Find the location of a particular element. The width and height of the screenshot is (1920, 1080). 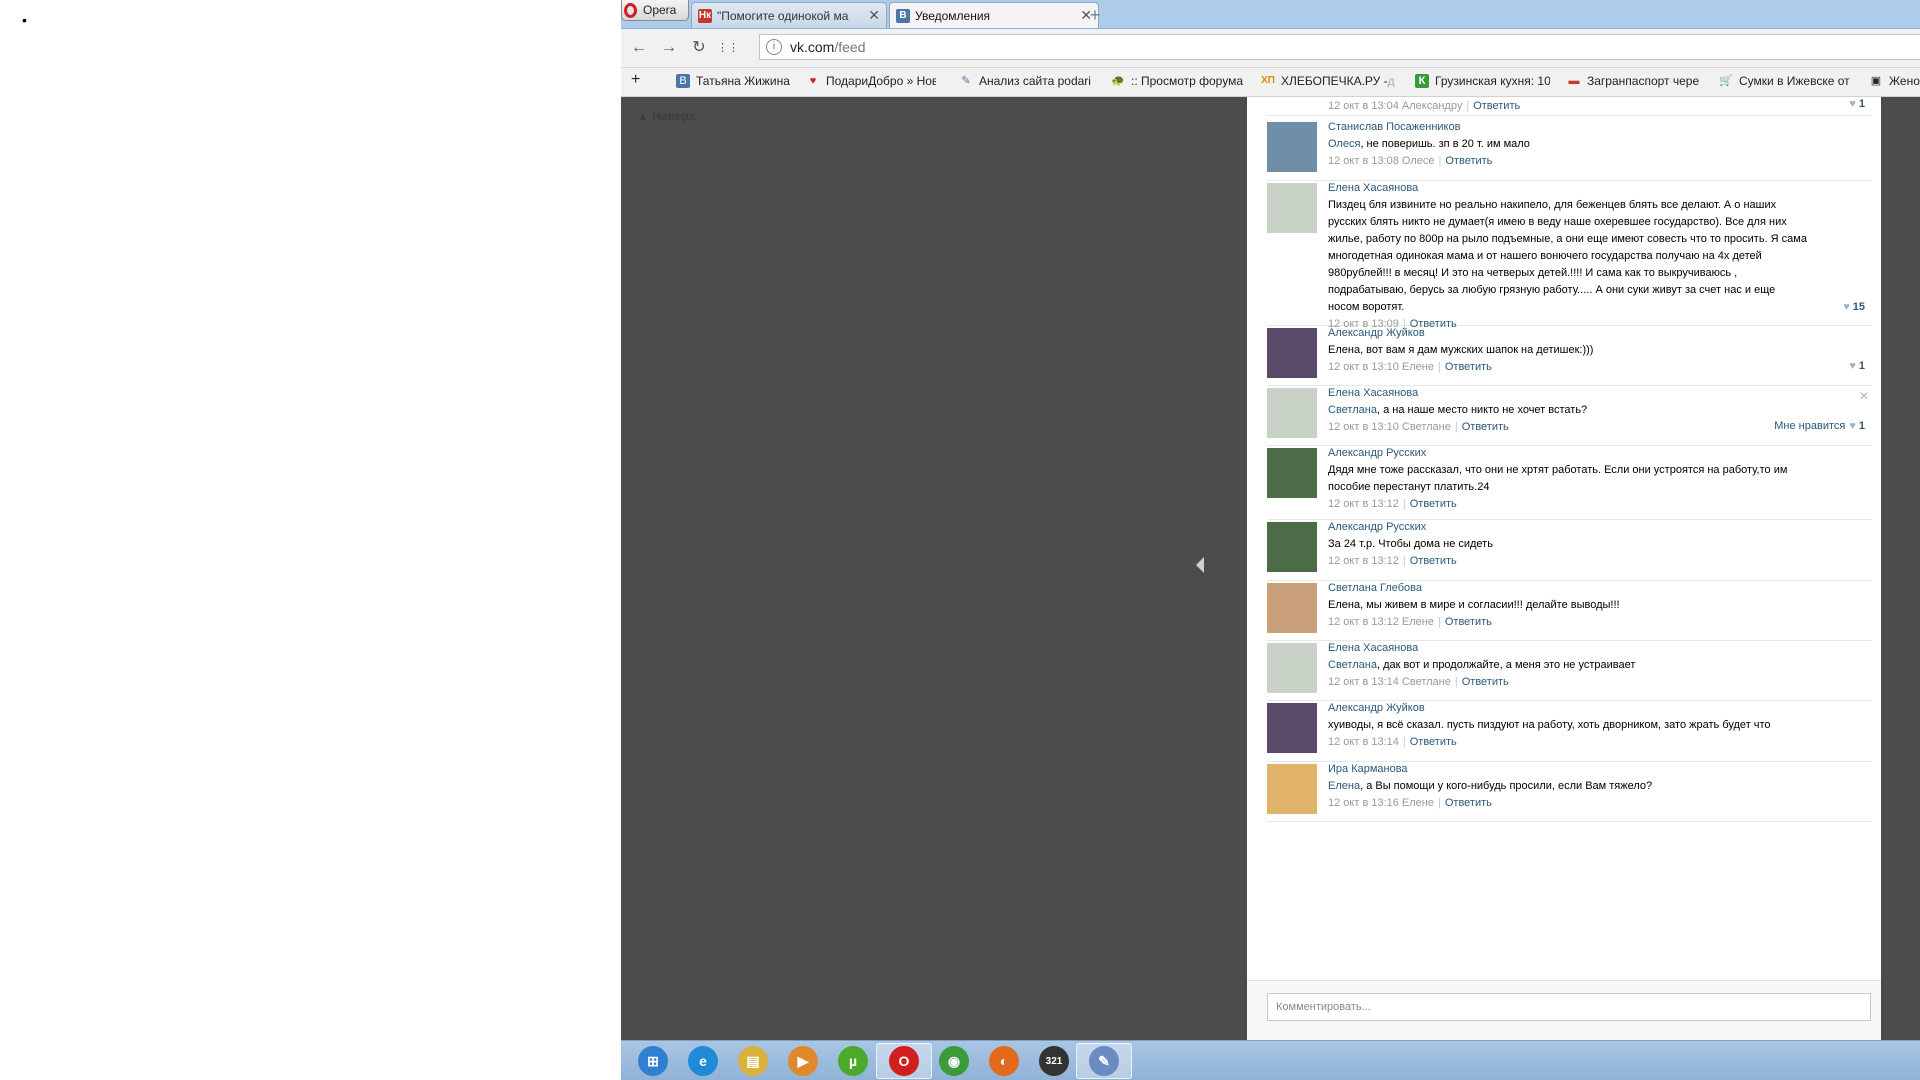

utorrent-taskbar-button: µ is located at coordinates (853, 1061).